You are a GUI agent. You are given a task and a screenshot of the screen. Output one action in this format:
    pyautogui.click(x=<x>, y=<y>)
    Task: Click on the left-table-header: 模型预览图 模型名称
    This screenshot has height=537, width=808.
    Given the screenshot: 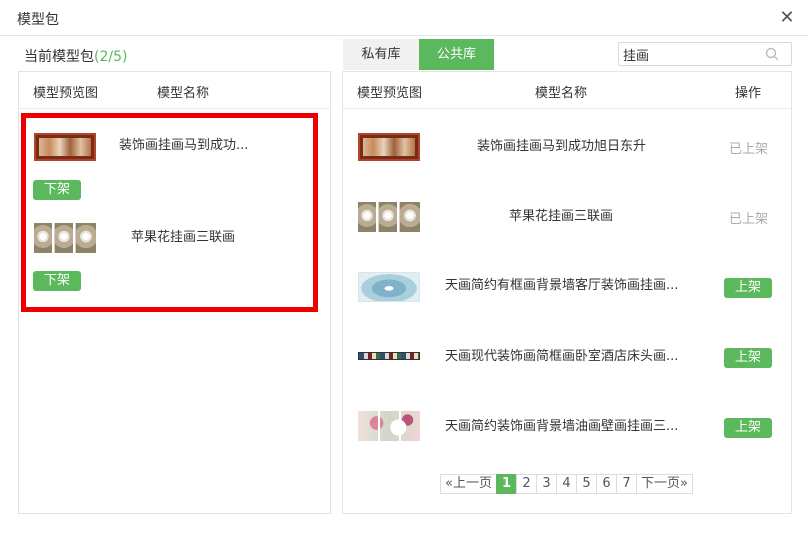 What is the action you would take?
    pyautogui.click(x=174, y=90)
    